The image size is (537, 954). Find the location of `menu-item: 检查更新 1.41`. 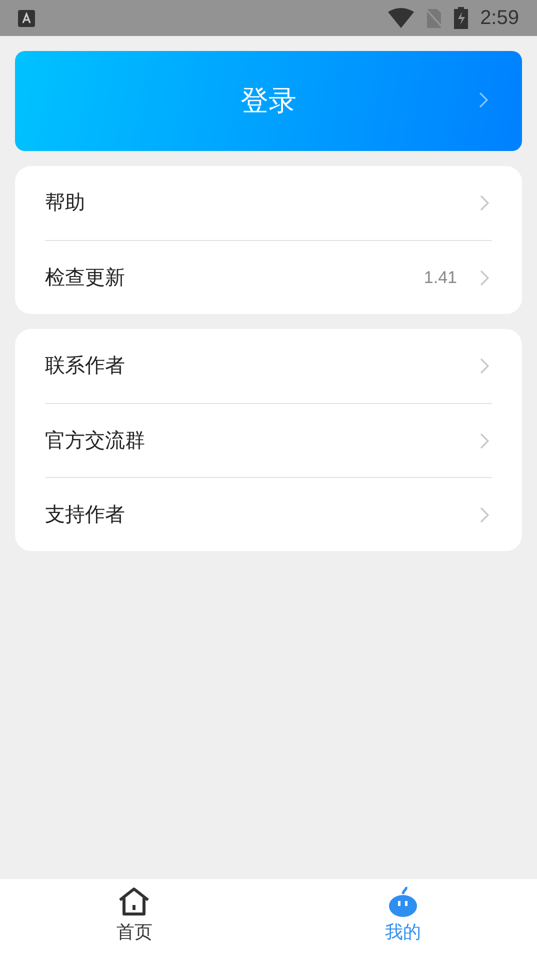

menu-item: 检查更新 1.41 is located at coordinates (268, 277).